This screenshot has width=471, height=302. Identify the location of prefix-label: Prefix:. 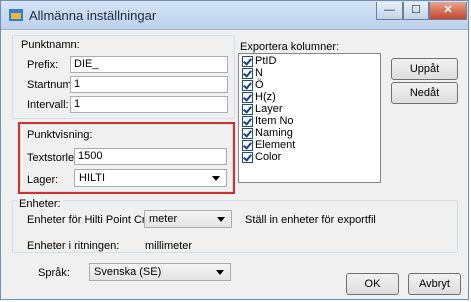
(43, 65).